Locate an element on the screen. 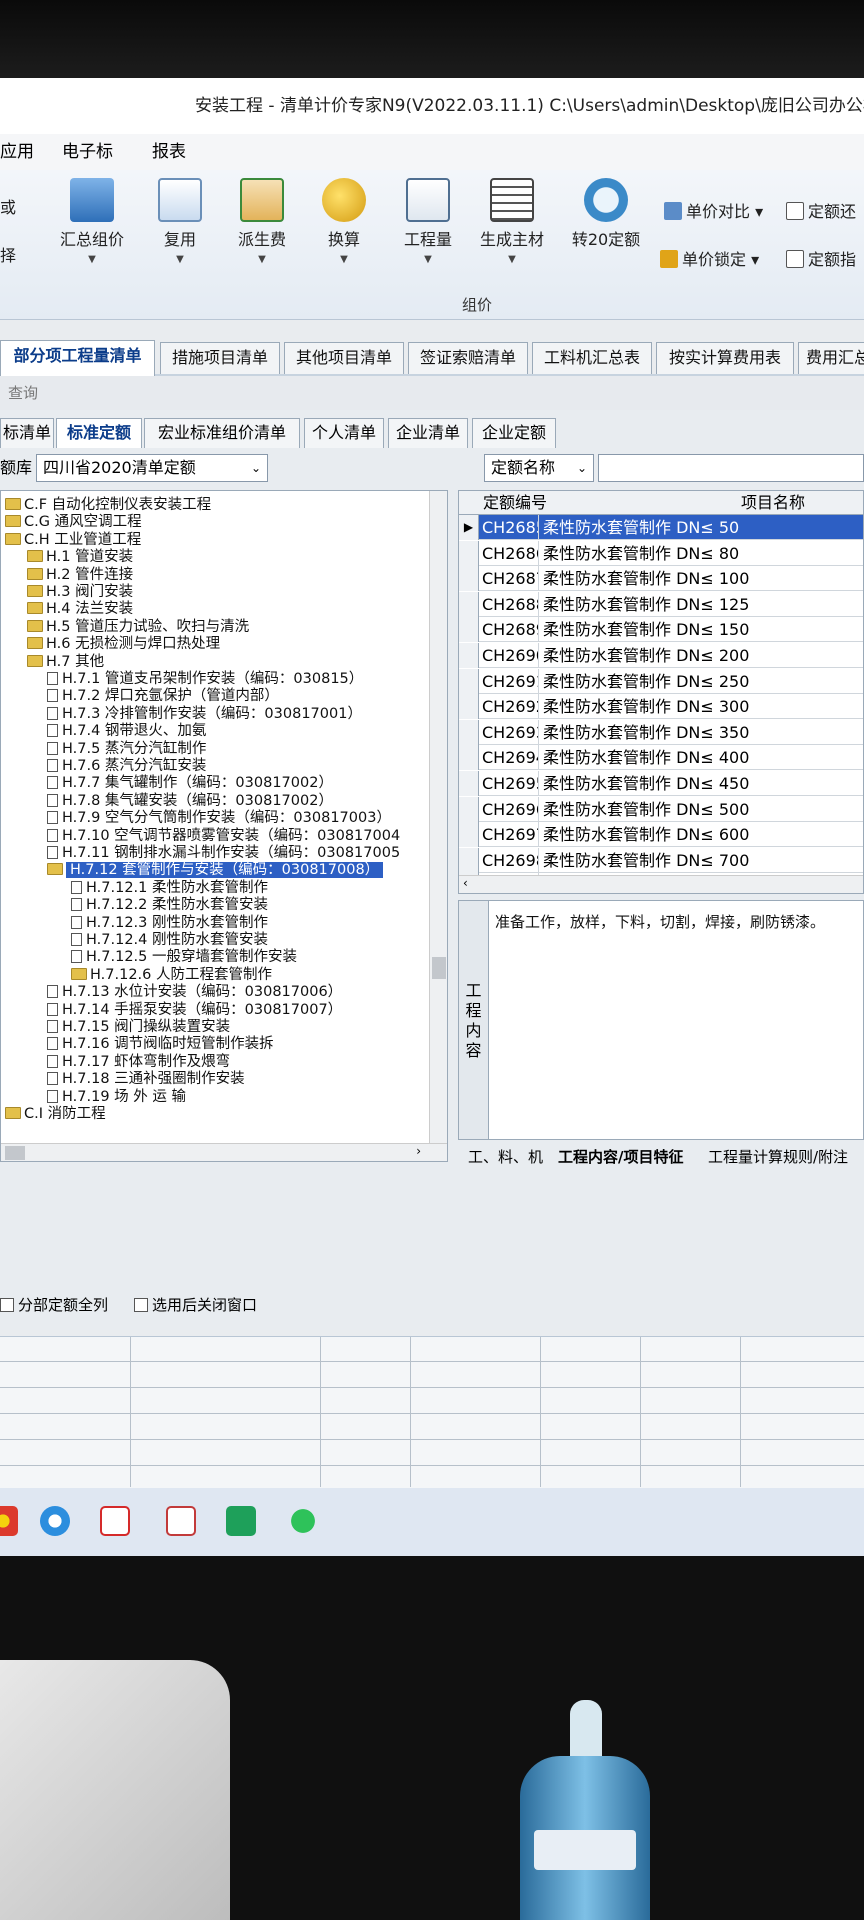  app-icon is located at coordinates (181, 1521).